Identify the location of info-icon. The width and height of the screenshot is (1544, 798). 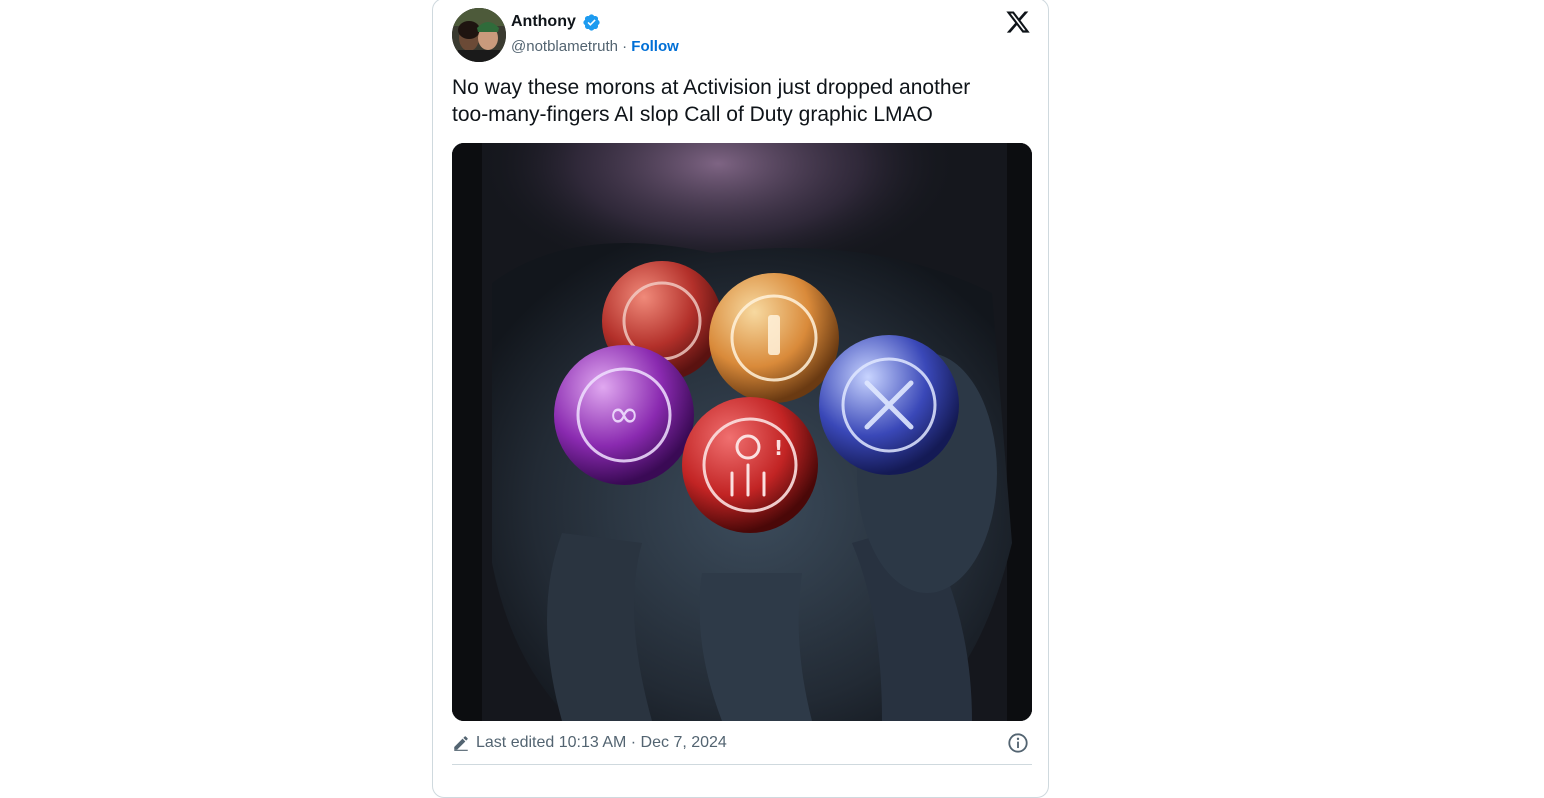
(1018, 743).